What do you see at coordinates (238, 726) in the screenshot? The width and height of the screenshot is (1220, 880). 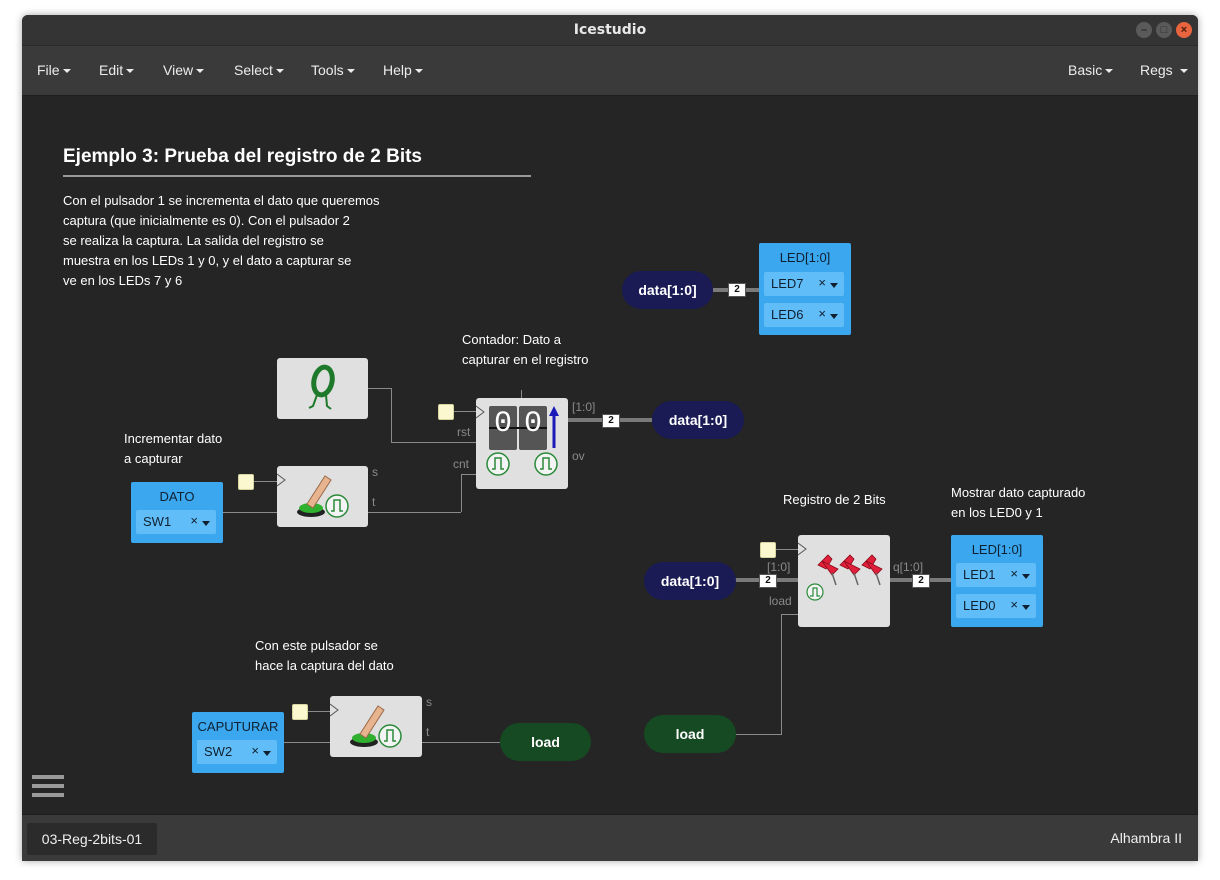 I see `input-title: CAPUTURAR` at bounding box center [238, 726].